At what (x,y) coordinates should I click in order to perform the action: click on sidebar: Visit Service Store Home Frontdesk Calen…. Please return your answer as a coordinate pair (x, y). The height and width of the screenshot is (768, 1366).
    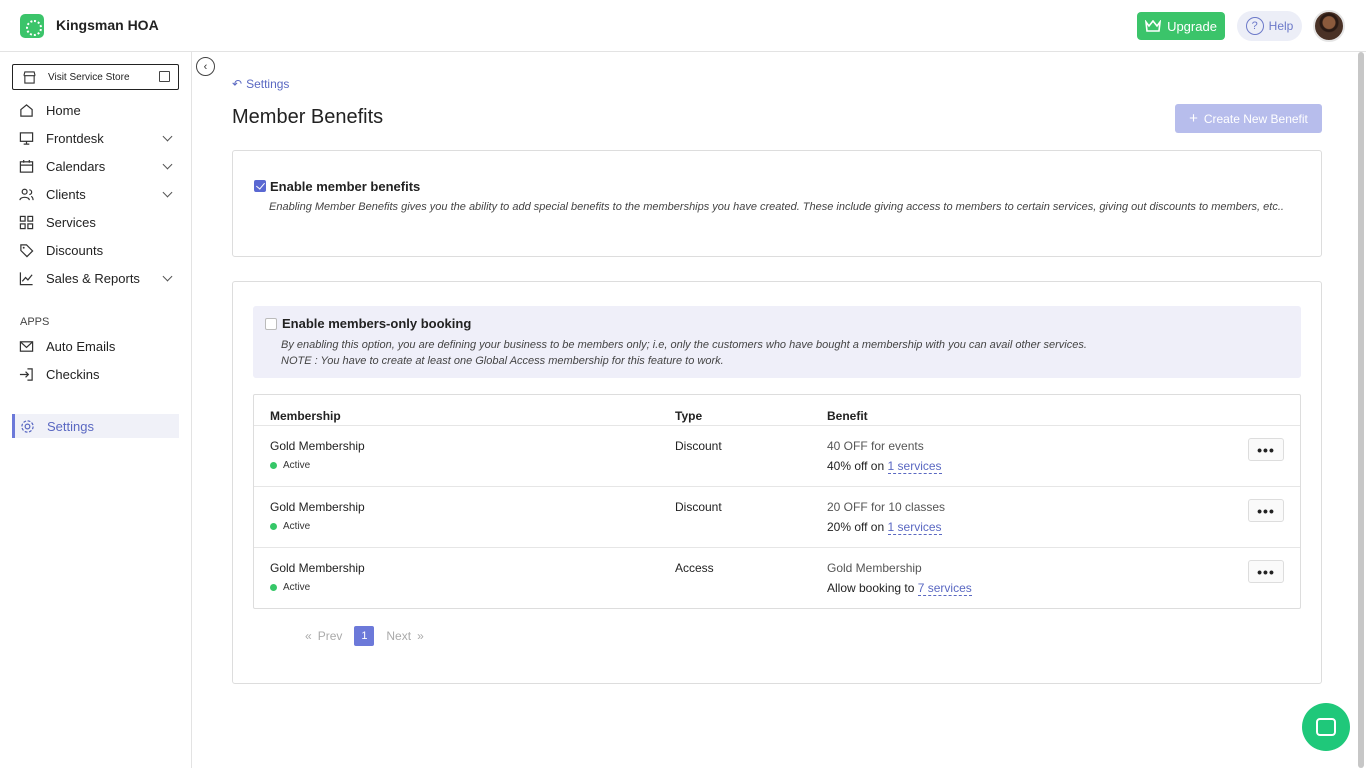
    Looking at the image, I should click on (96, 410).